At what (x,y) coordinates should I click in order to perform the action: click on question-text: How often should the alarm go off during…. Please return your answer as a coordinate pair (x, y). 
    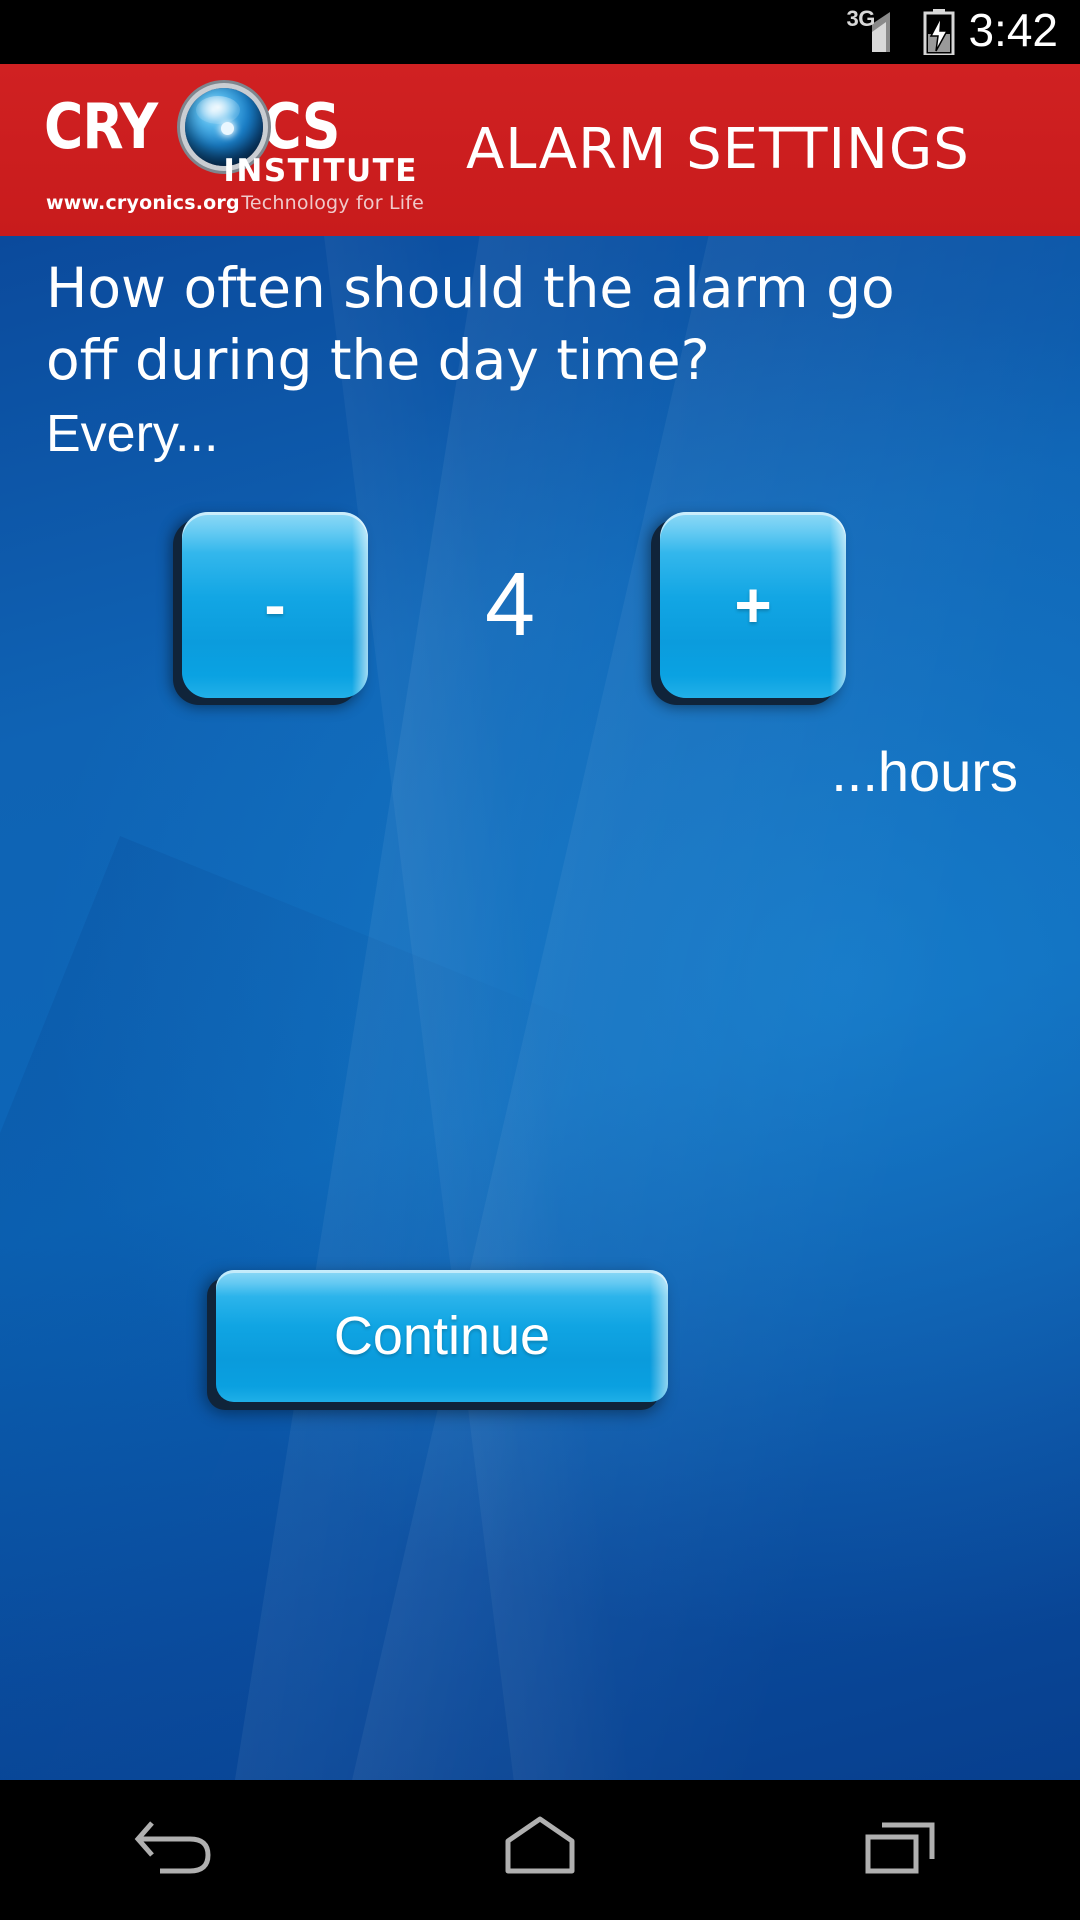
    Looking at the image, I should click on (470, 324).